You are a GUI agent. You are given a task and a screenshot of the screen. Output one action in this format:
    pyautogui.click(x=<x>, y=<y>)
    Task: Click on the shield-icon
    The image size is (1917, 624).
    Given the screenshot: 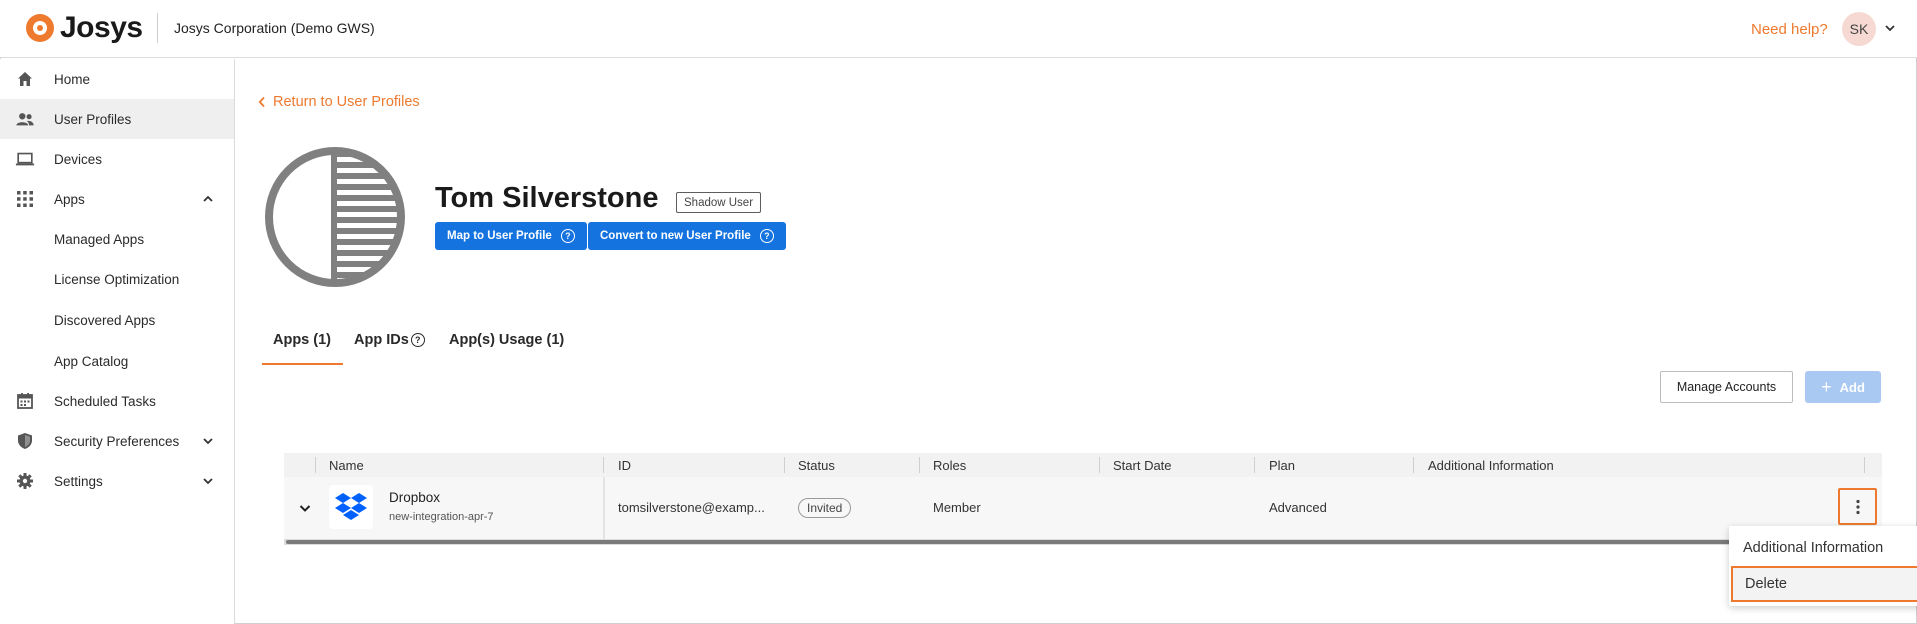 What is the action you would take?
    pyautogui.click(x=25, y=441)
    